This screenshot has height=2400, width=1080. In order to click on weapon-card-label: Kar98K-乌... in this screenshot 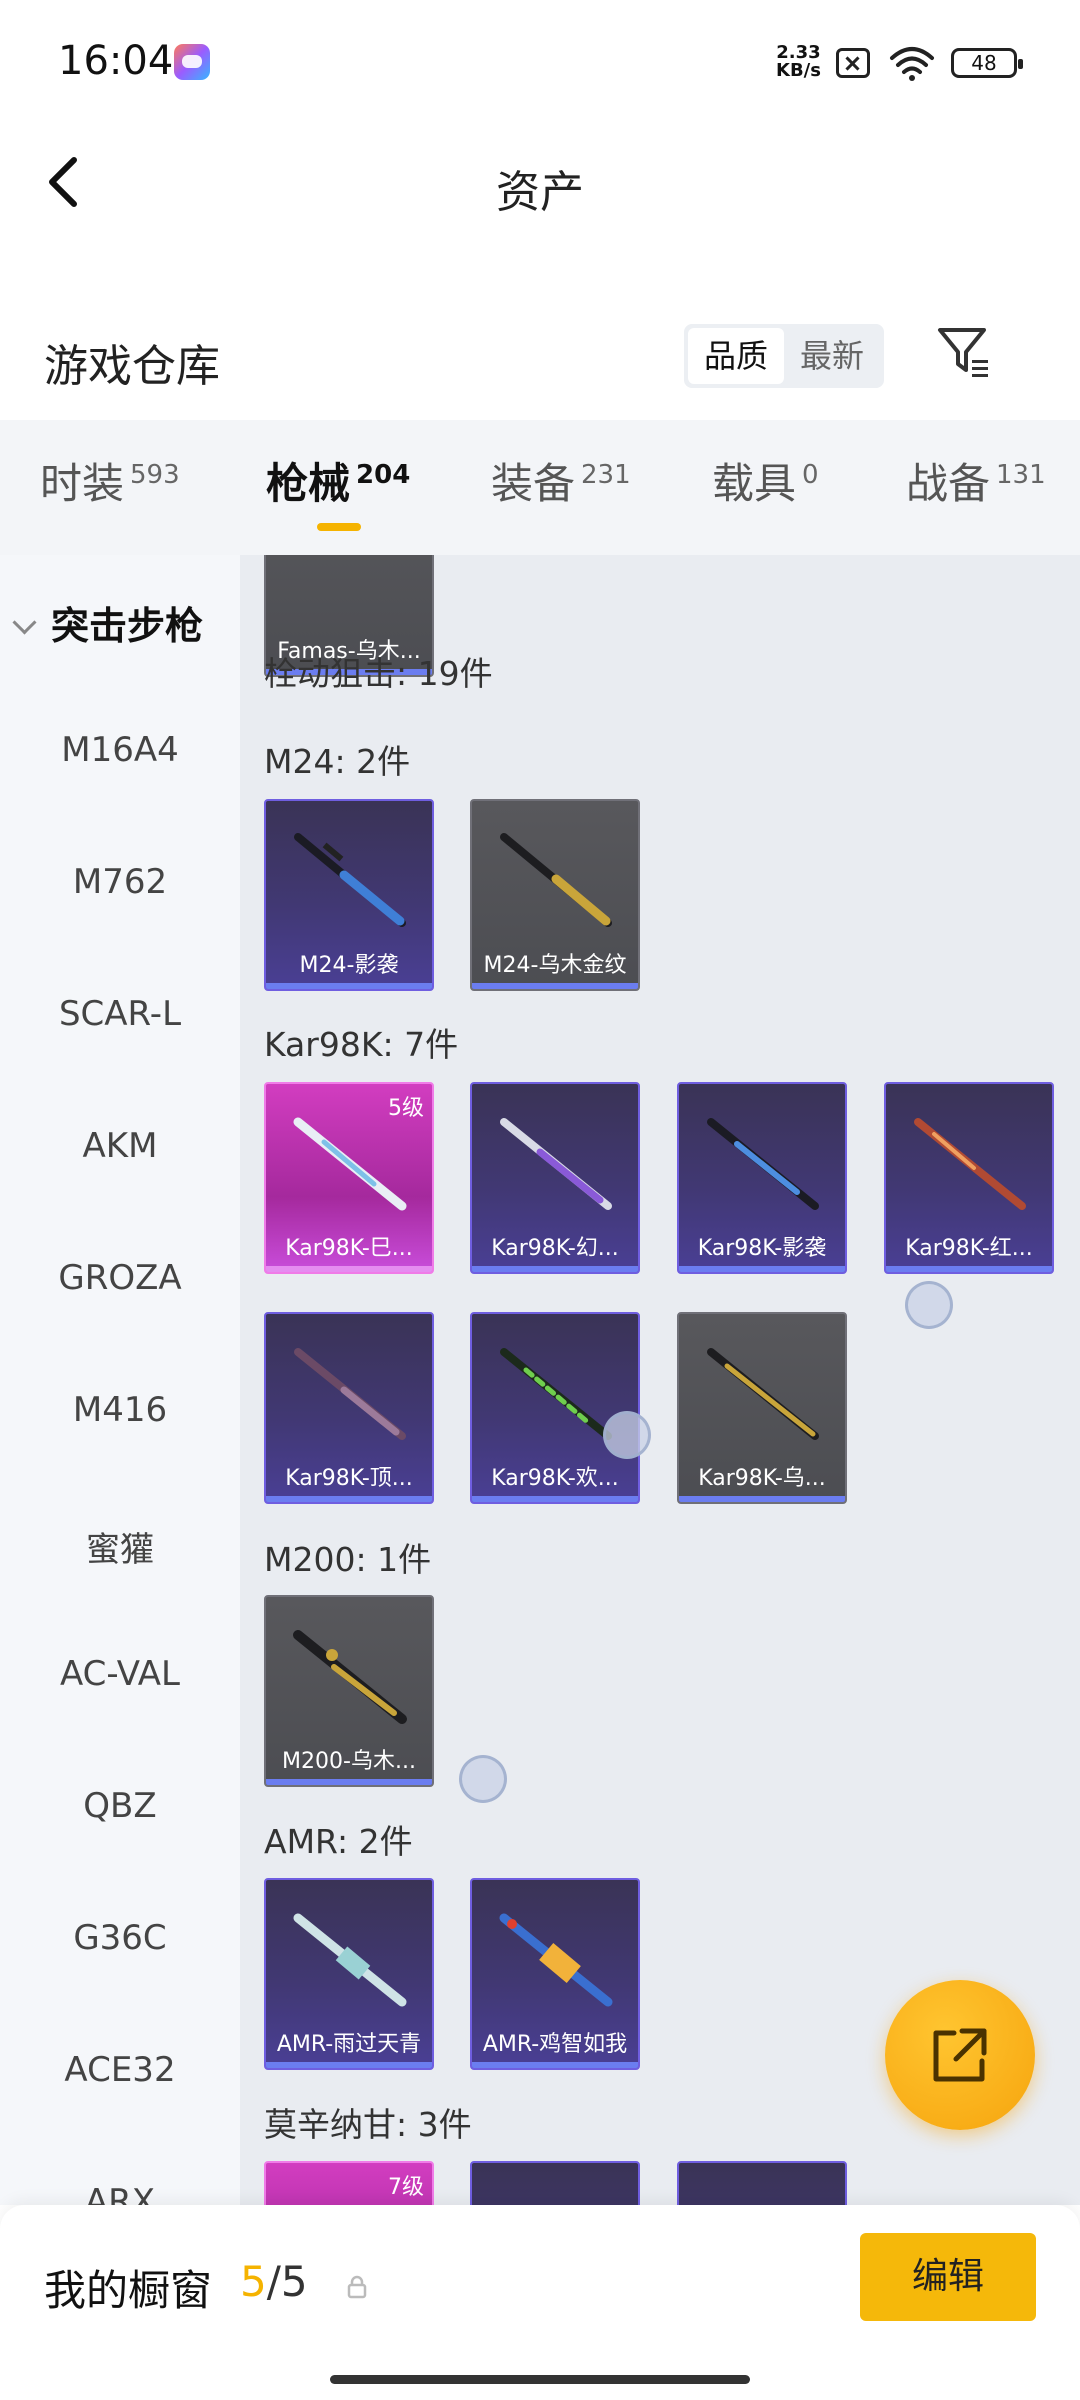, I will do `click(762, 1478)`.